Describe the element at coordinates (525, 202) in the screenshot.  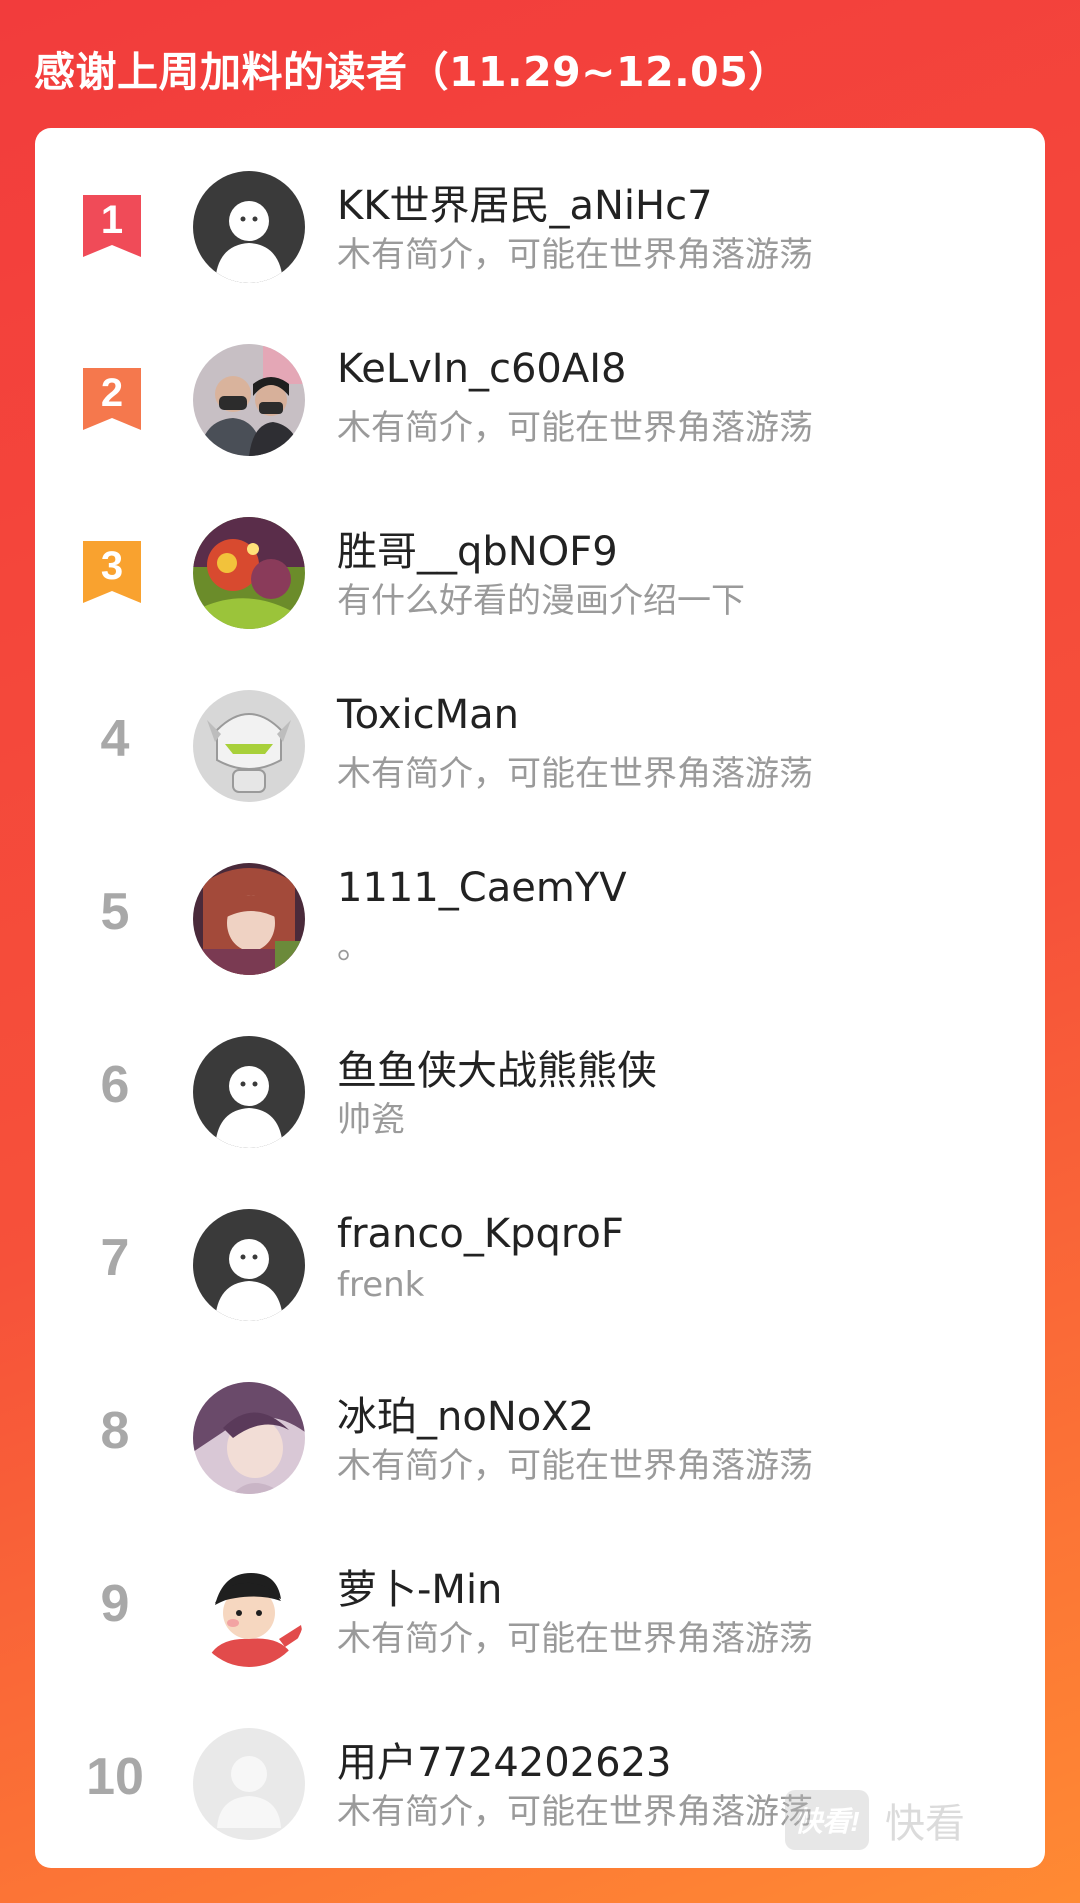
I see `reader-name: KK世界居民_aNiHc7` at that location.